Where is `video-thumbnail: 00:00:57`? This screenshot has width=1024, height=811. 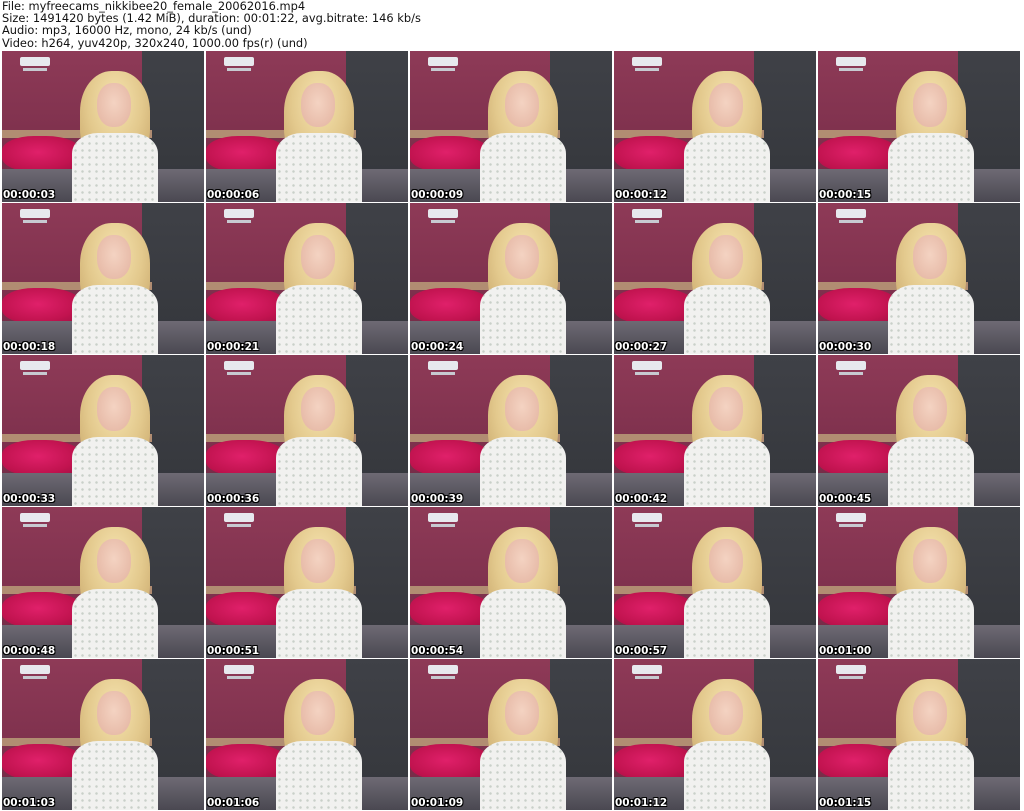 video-thumbnail: 00:00:57 is located at coordinates (715, 582).